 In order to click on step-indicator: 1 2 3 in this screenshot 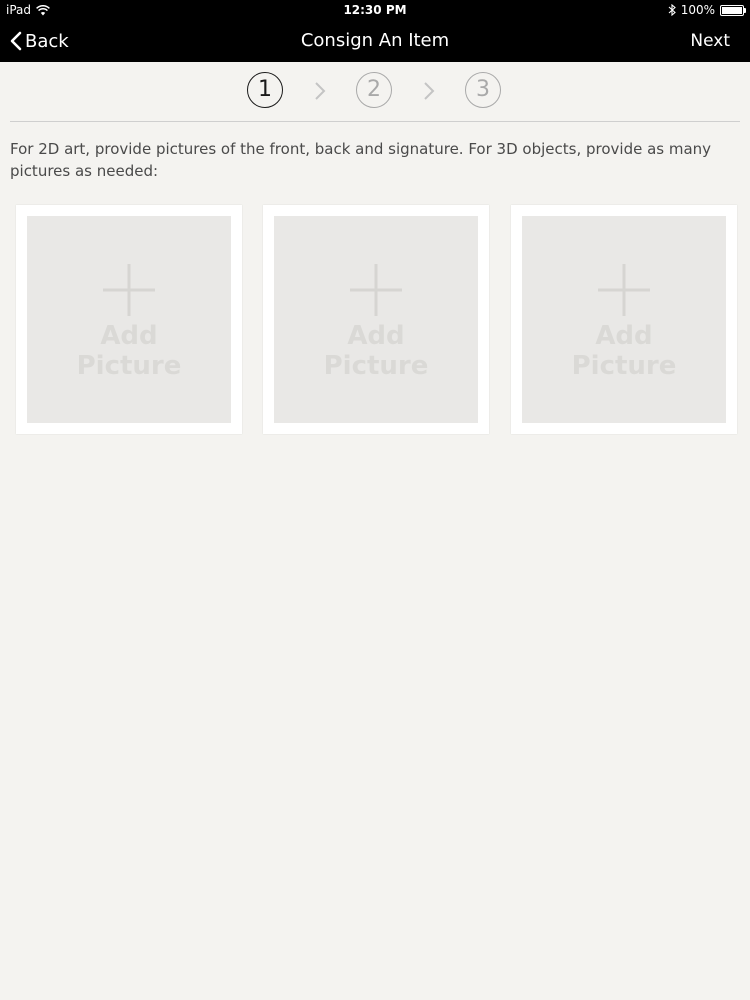, I will do `click(375, 92)`.